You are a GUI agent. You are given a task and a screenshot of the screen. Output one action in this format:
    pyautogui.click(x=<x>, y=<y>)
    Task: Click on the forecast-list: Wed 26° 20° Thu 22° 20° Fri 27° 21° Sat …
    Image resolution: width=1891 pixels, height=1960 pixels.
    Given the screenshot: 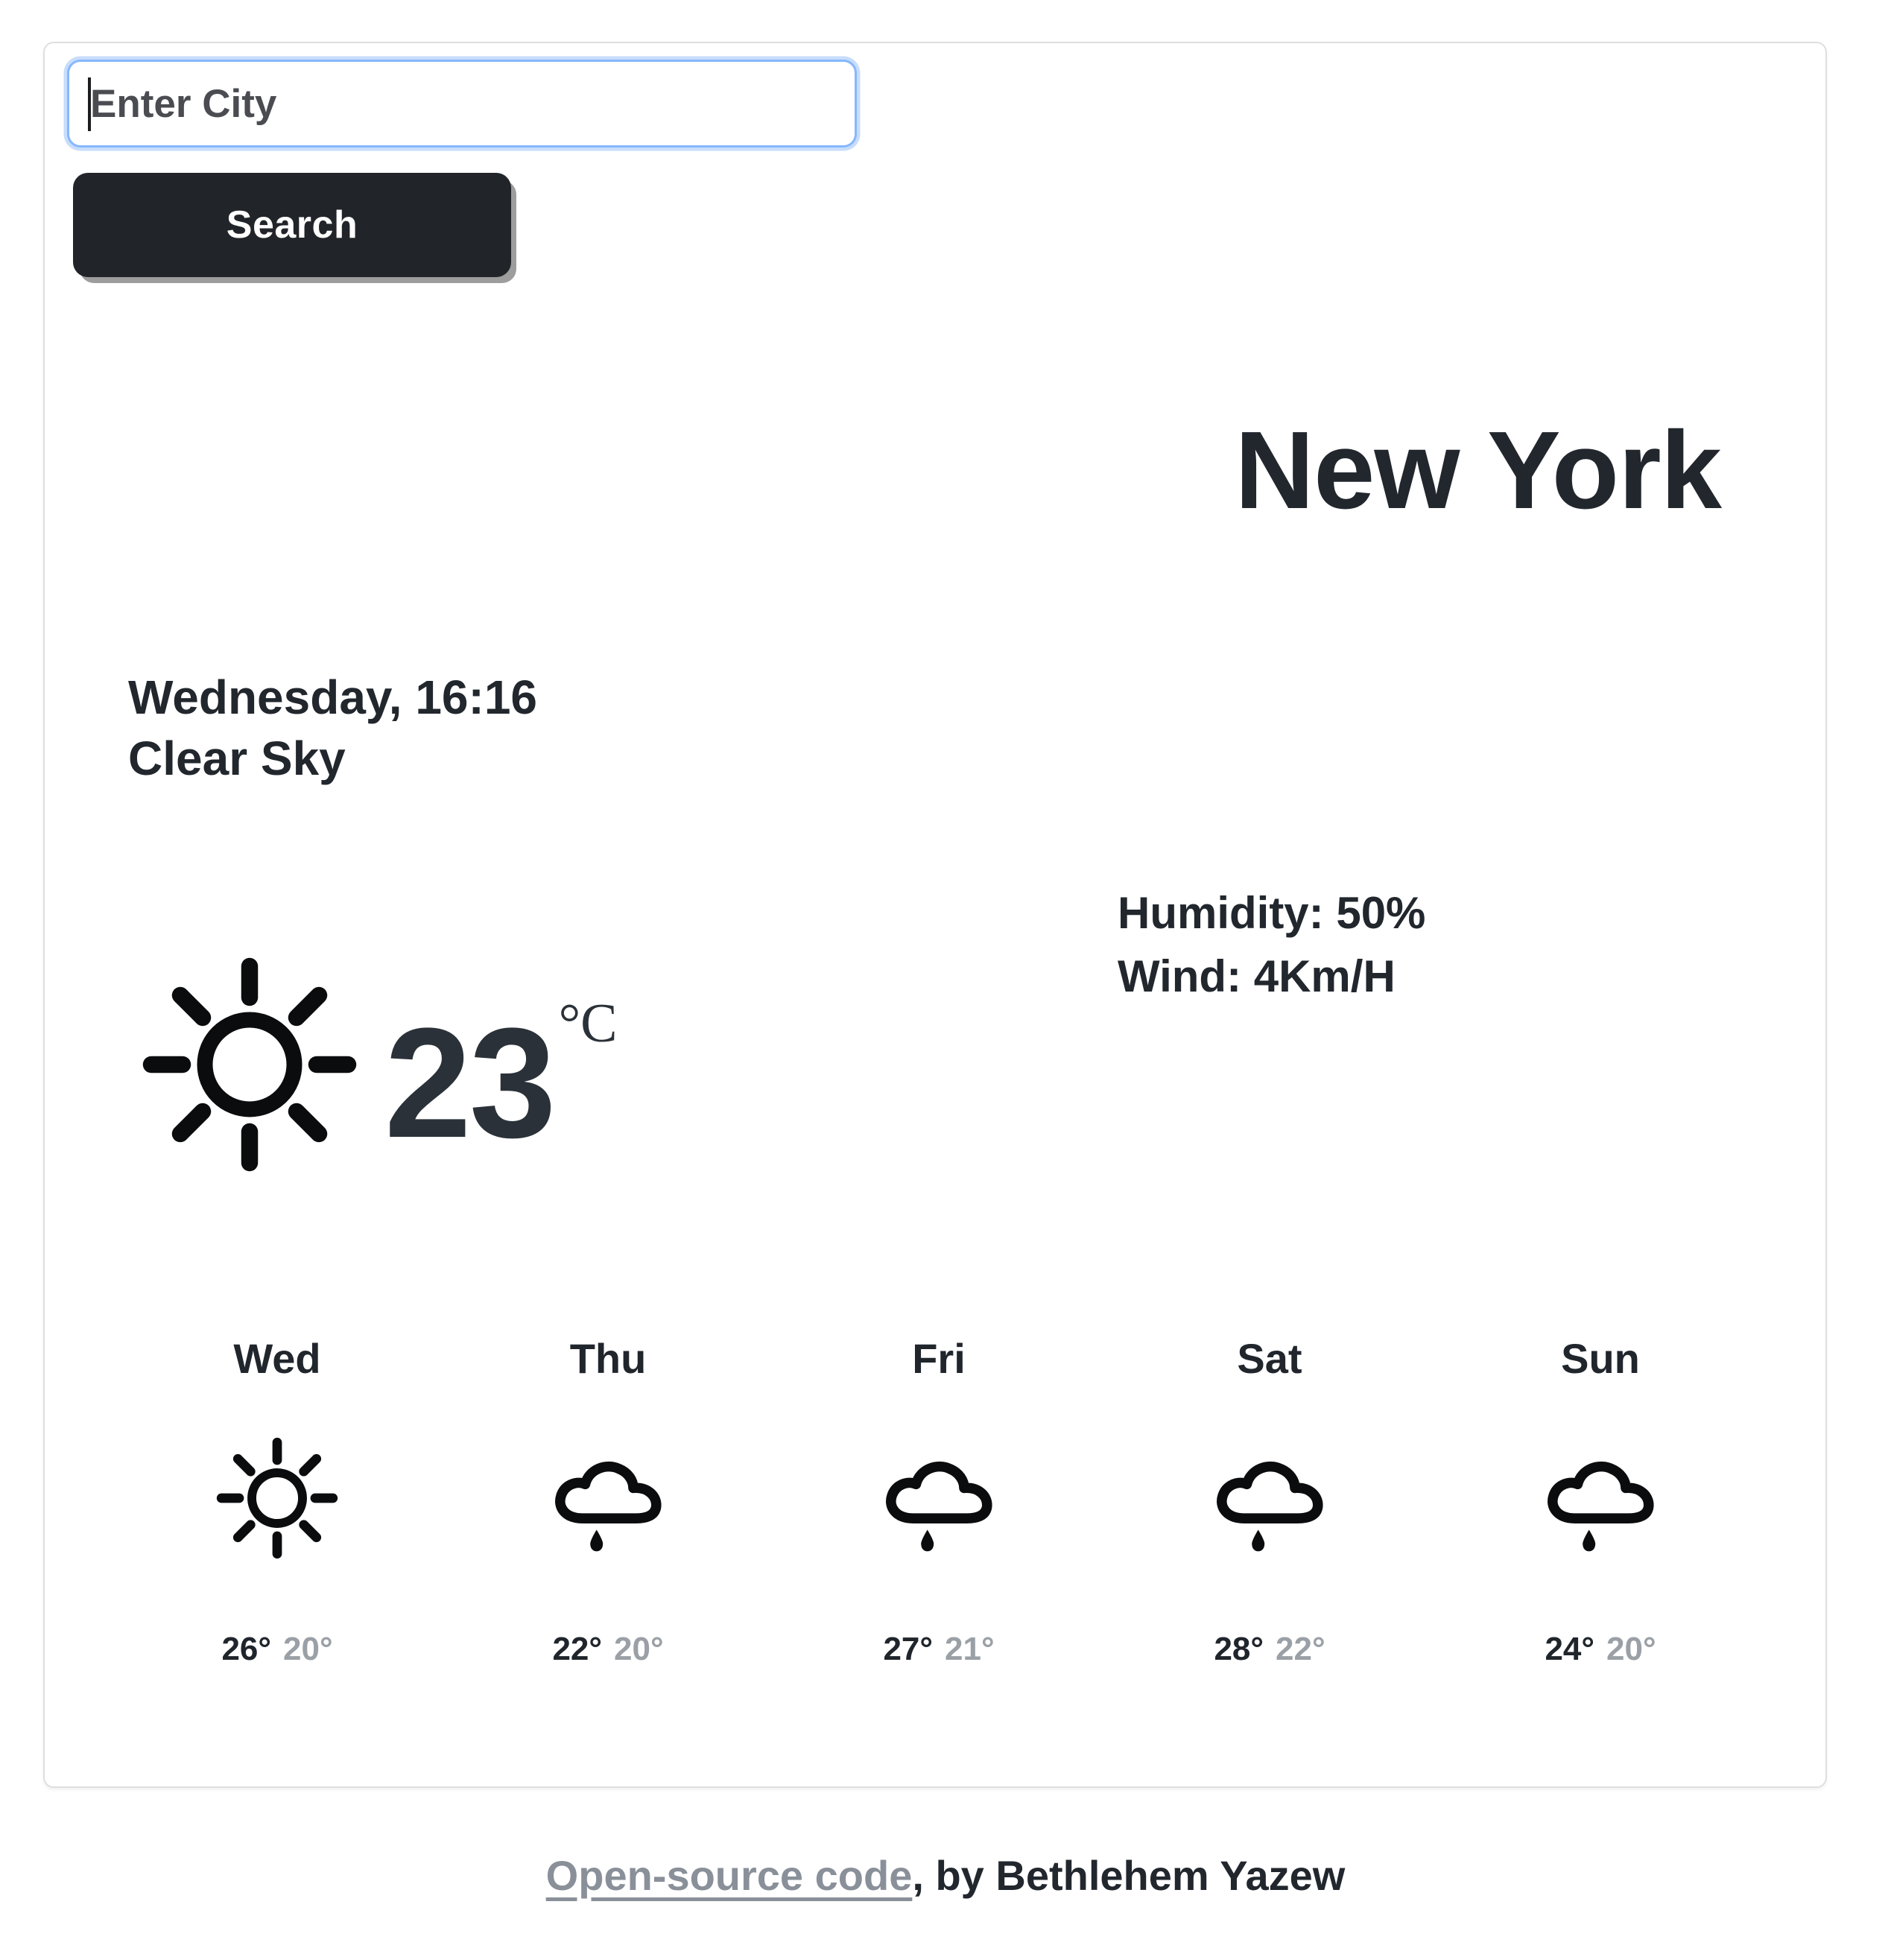 What is the action you would take?
    pyautogui.click(x=939, y=1502)
    